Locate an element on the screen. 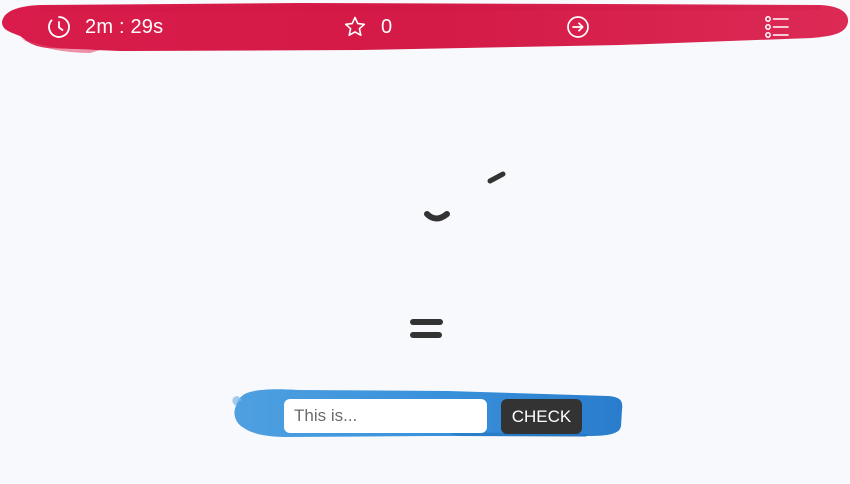  score: 0 is located at coordinates (367, 27).